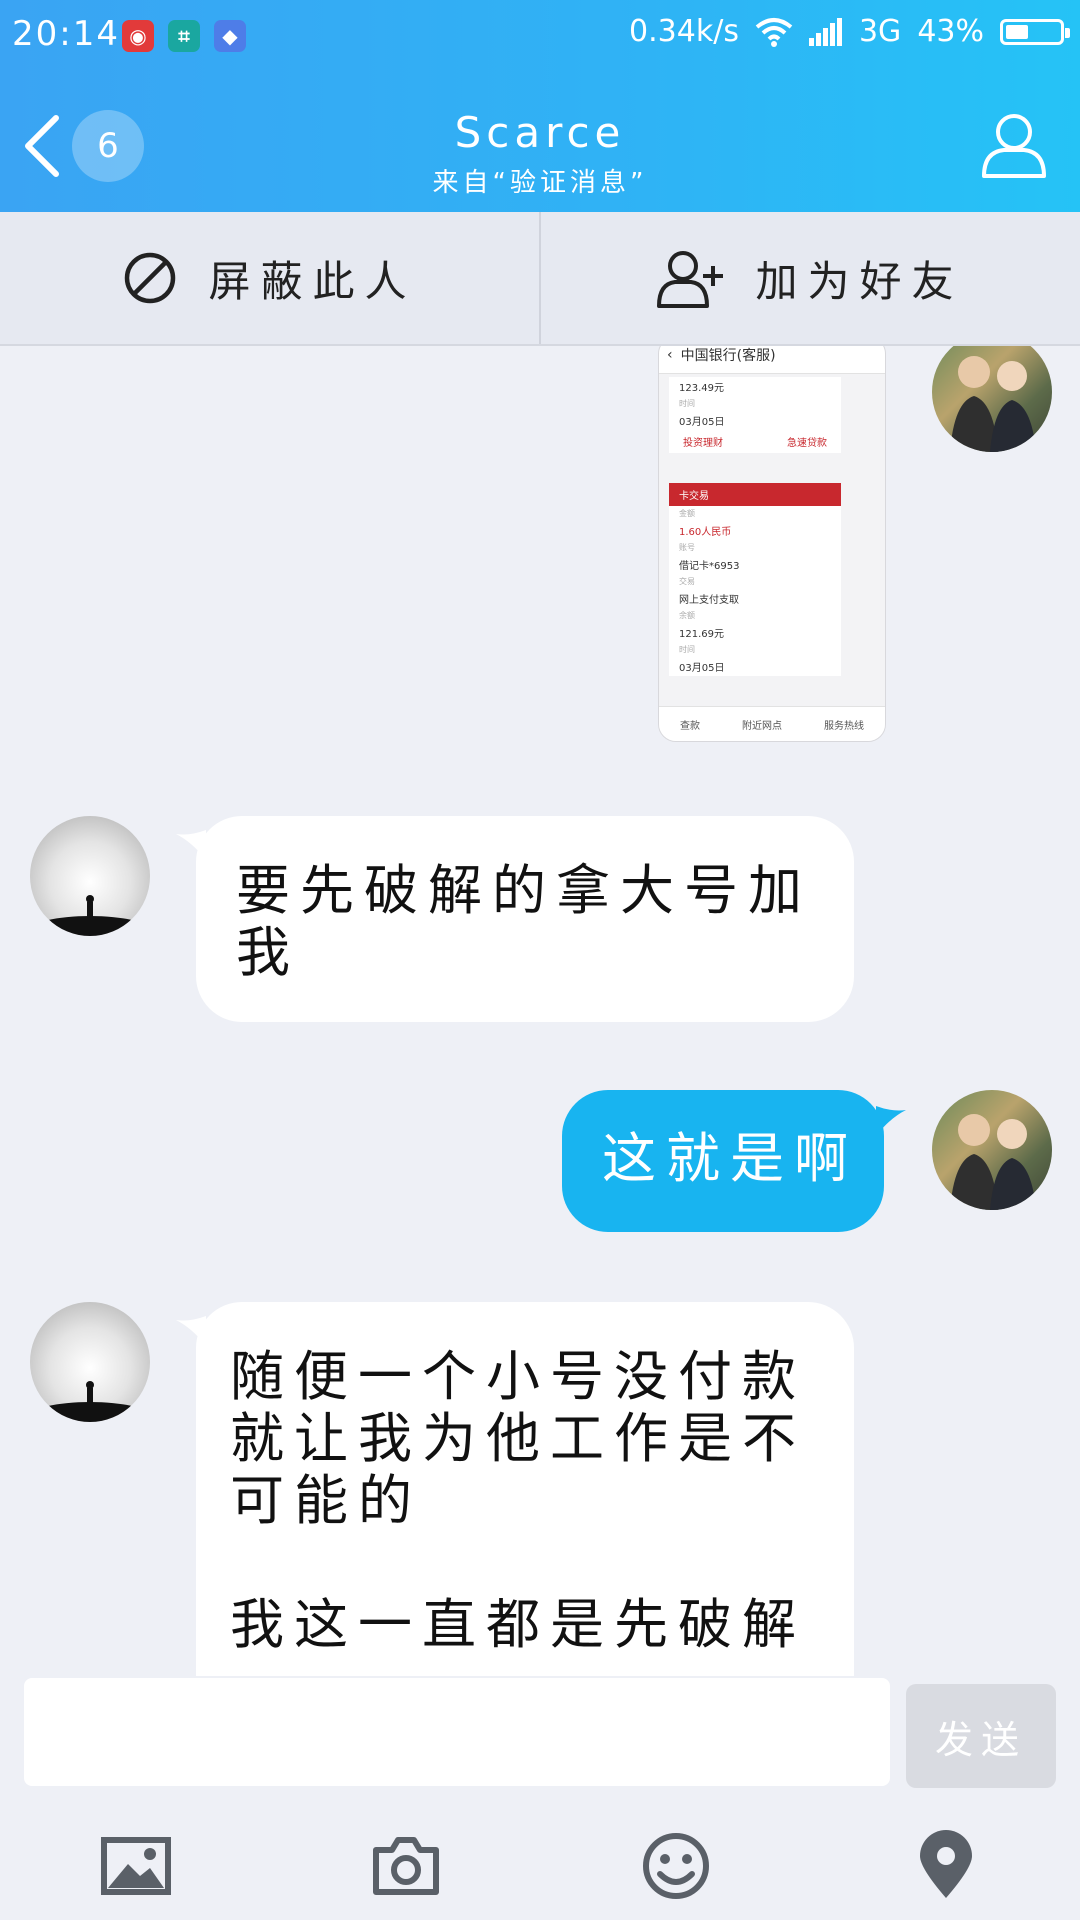  Describe the element at coordinates (138, 36) in the screenshot. I see `music-app-icon: ◉` at that location.